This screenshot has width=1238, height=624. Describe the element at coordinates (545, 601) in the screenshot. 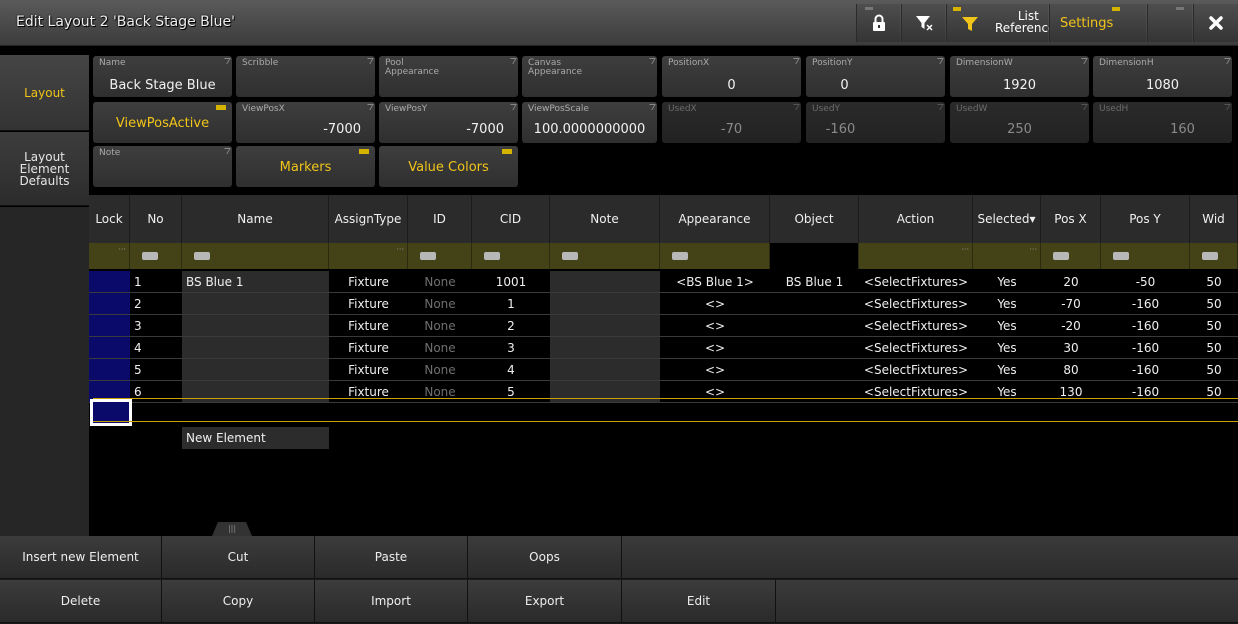

I see `export-button: Export` at that location.